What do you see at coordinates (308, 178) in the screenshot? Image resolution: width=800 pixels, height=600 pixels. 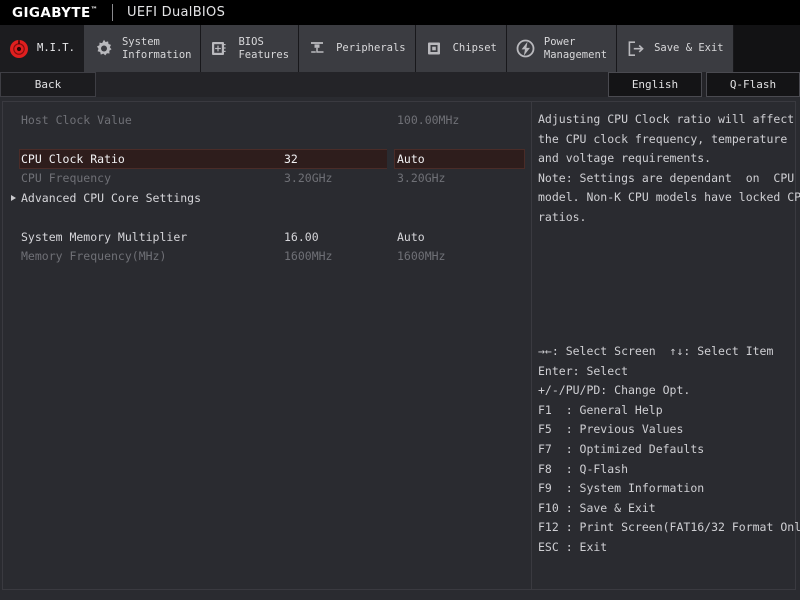 I see `setting-current-value: 3.20GHz` at bounding box center [308, 178].